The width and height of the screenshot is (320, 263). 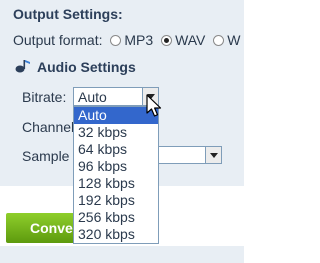 What do you see at coordinates (44, 97) in the screenshot?
I see `bitrate-label: Bitrate:` at bounding box center [44, 97].